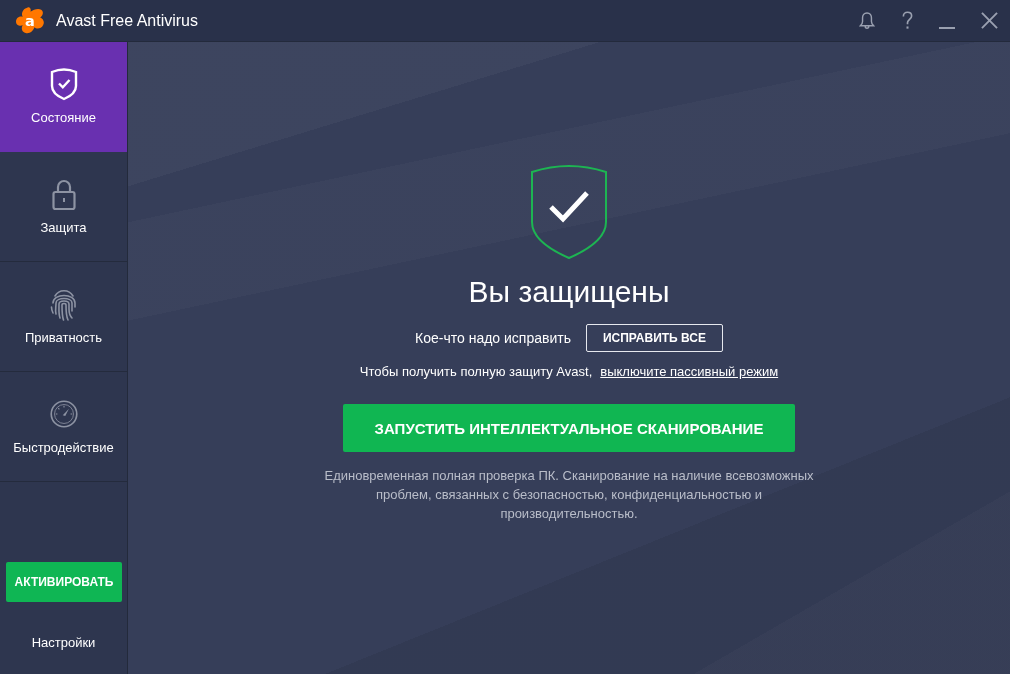 Image resolution: width=1010 pixels, height=674 pixels. Describe the element at coordinates (63, 643) in the screenshot. I see `settings-link: Настройки` at that location.